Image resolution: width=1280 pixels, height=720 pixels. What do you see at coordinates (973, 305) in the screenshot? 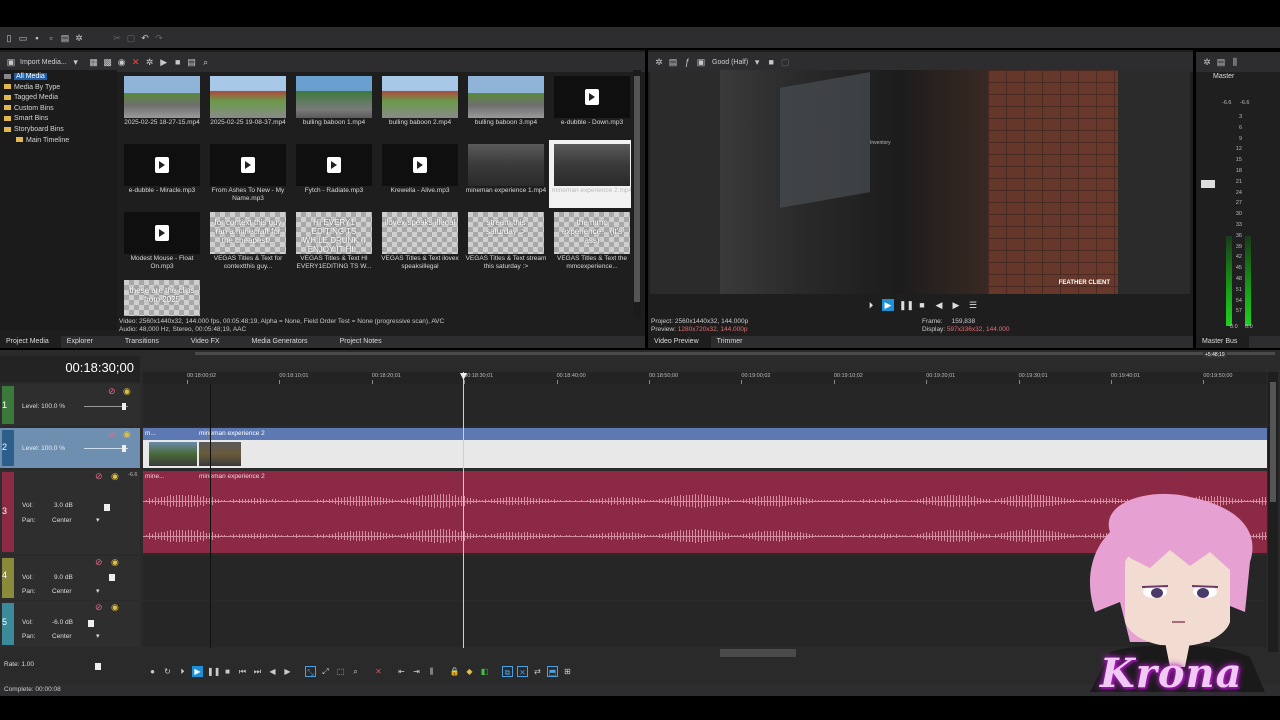
I see `menu-icon: ☰` at bounding box center [973, 305].